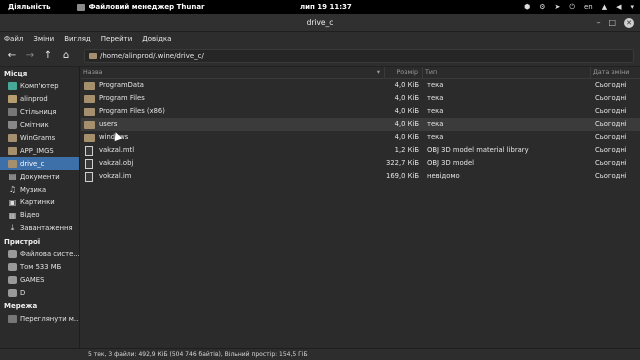  I want to click on sort-down-icon: ▾, so click(378, 72).